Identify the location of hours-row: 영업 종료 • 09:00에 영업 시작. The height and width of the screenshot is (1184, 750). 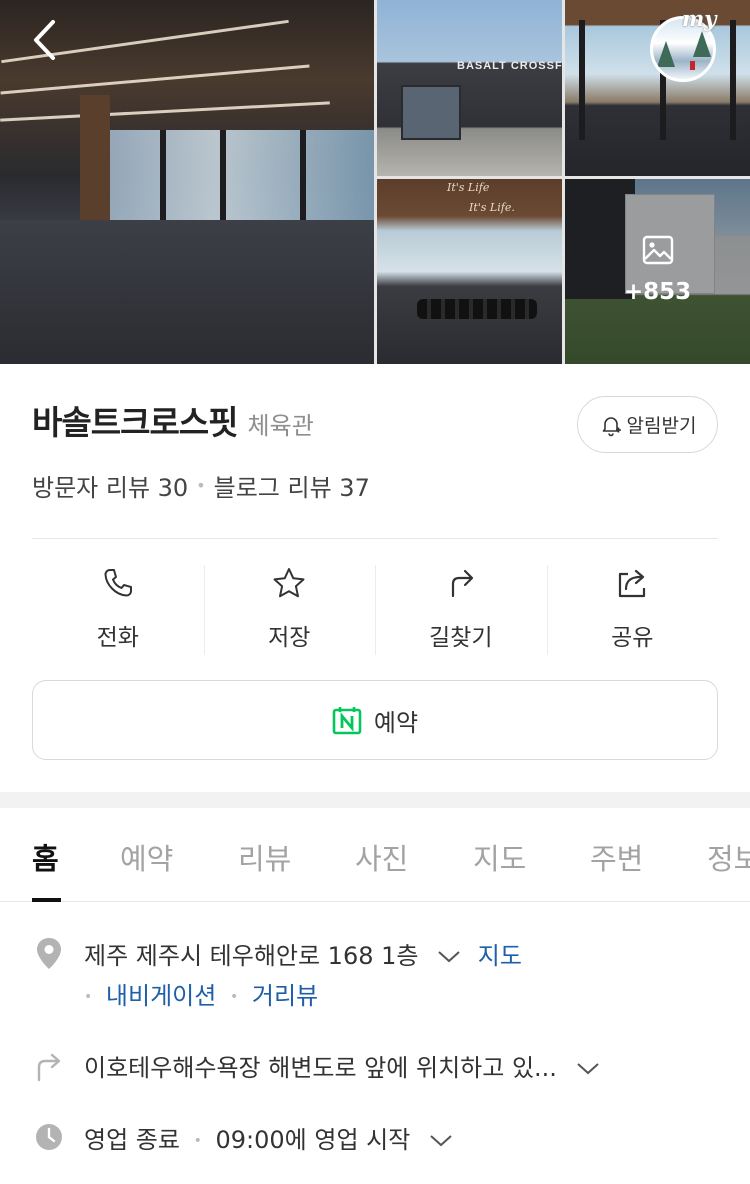
(269, 1137).